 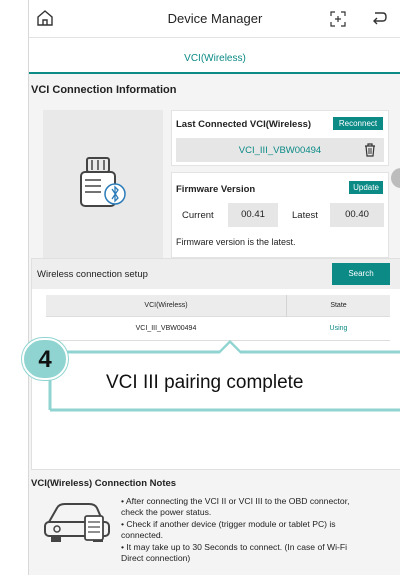 What do you see at coordinates (236, 242) in the screenshot?
I see `firmware-message: Firmware version is the latest.` at bounding box center [236, 242].